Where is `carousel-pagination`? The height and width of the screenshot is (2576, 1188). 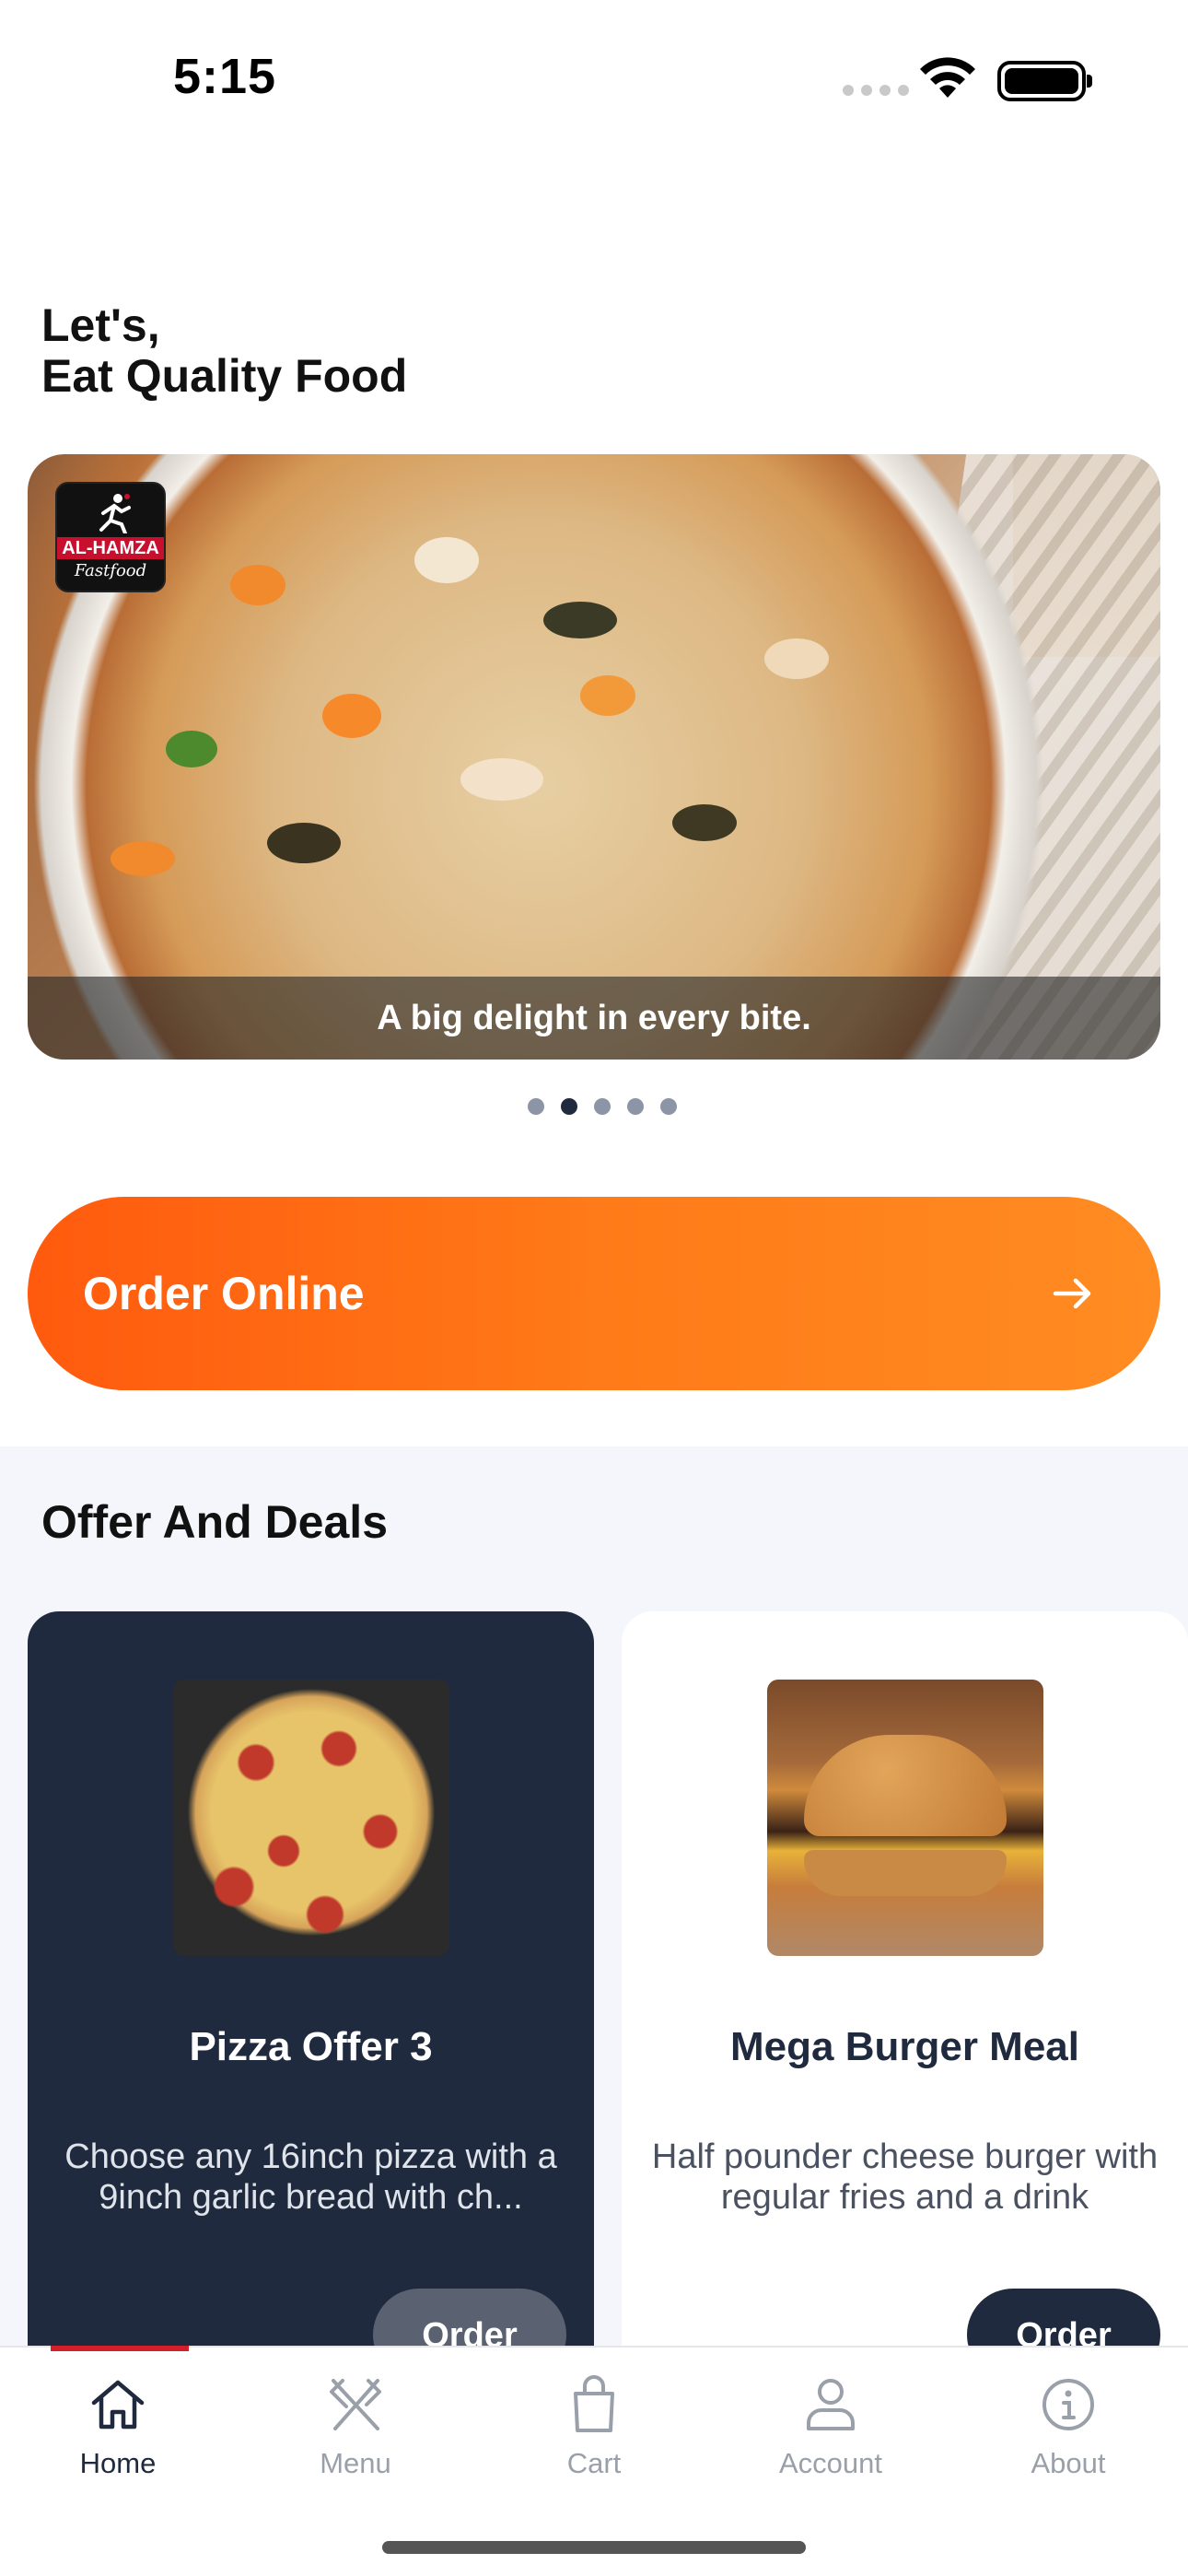 carousel-pagination is located at coordinates (602, 1106).